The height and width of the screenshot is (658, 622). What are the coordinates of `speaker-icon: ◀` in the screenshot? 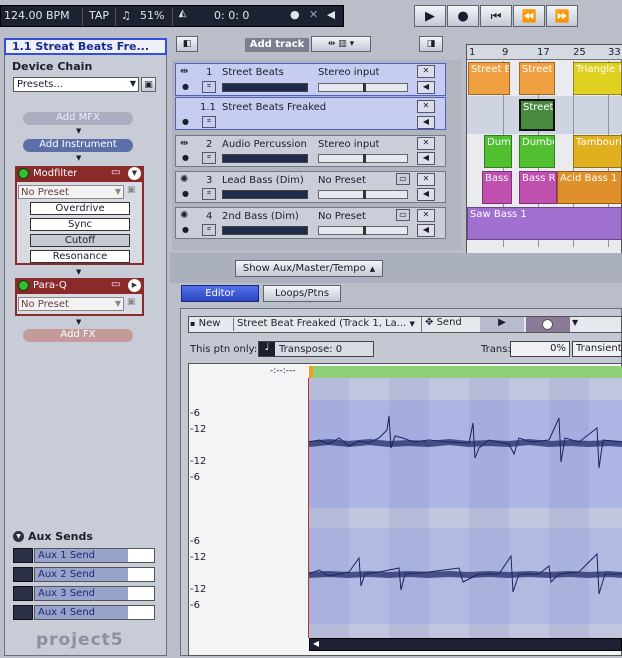 It's located at (331, 14).